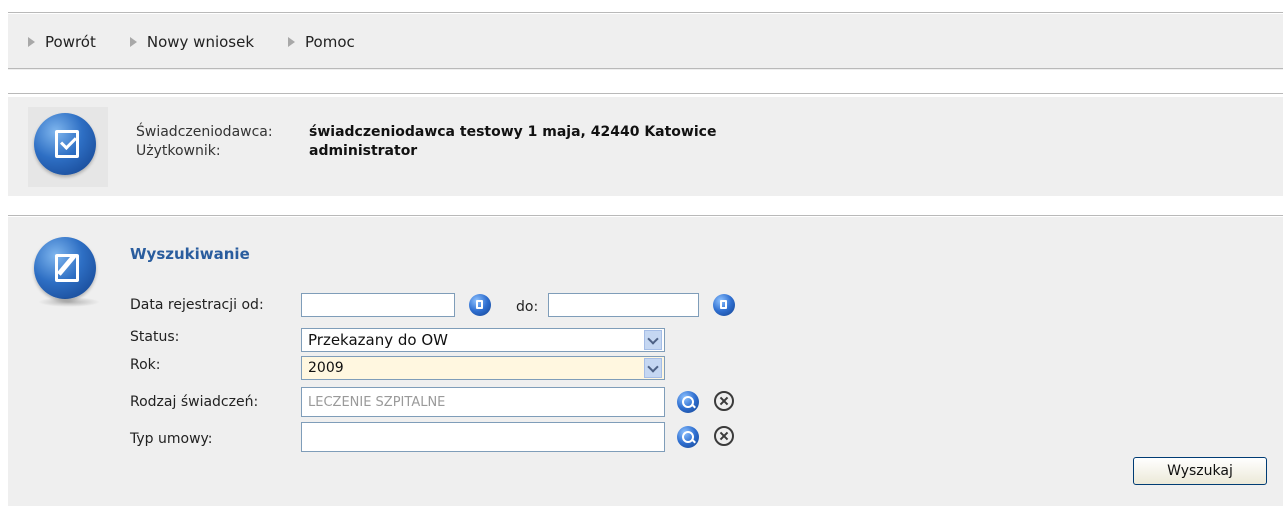  Describe the element at coordinates (190, 254) in the screenshot. I see `search-title: Wyszukiwanie` at that location.